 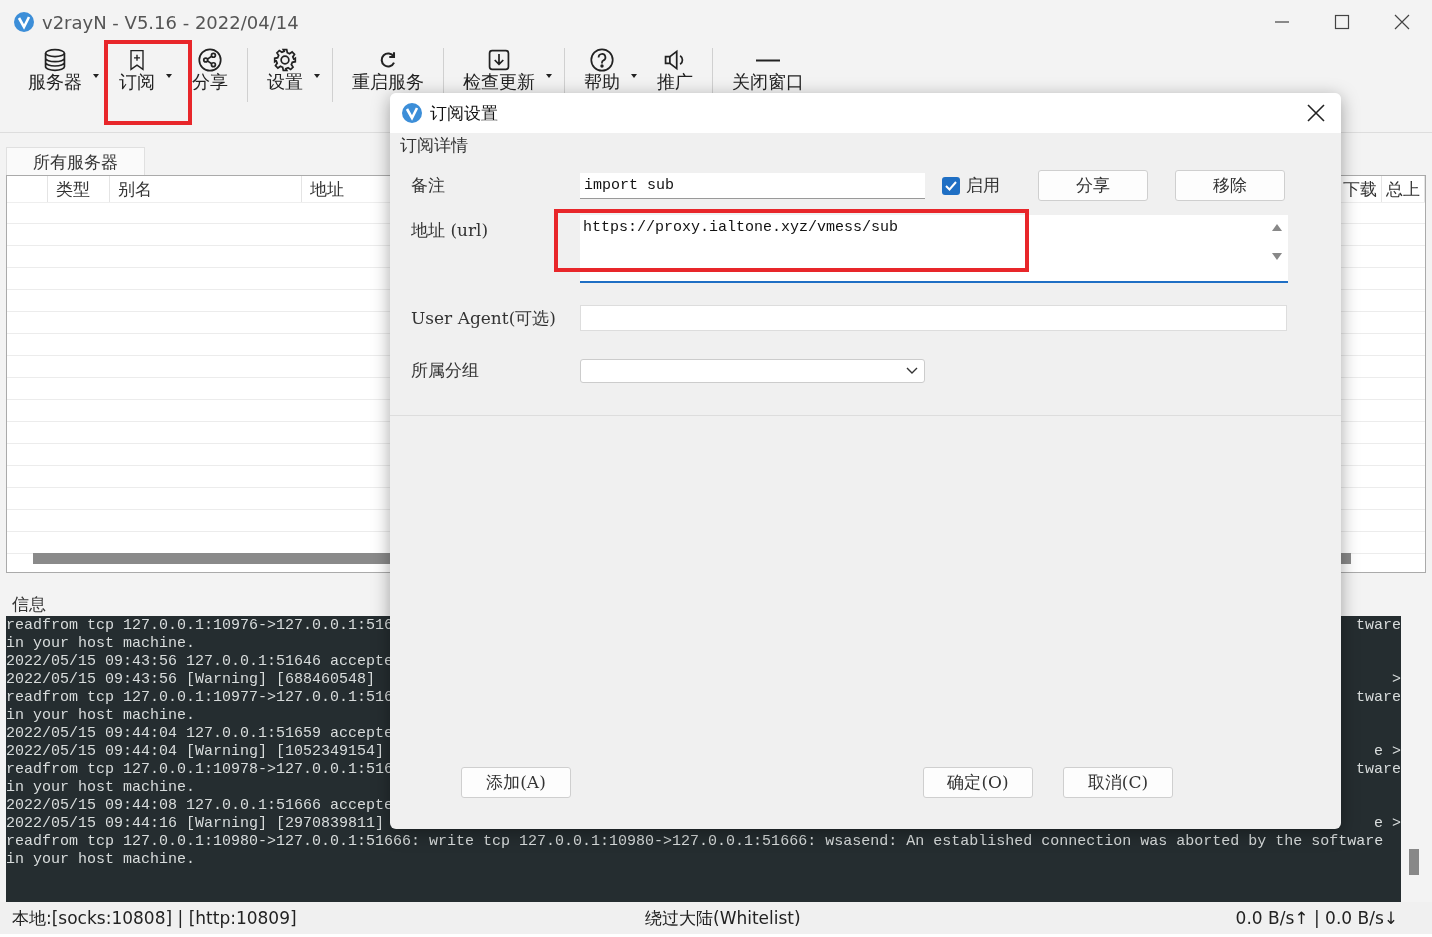 I want to click on log-line: readfrom tcp 127.0.0.1:10976->127.0.0.1:516, so click(x=200, y=626).